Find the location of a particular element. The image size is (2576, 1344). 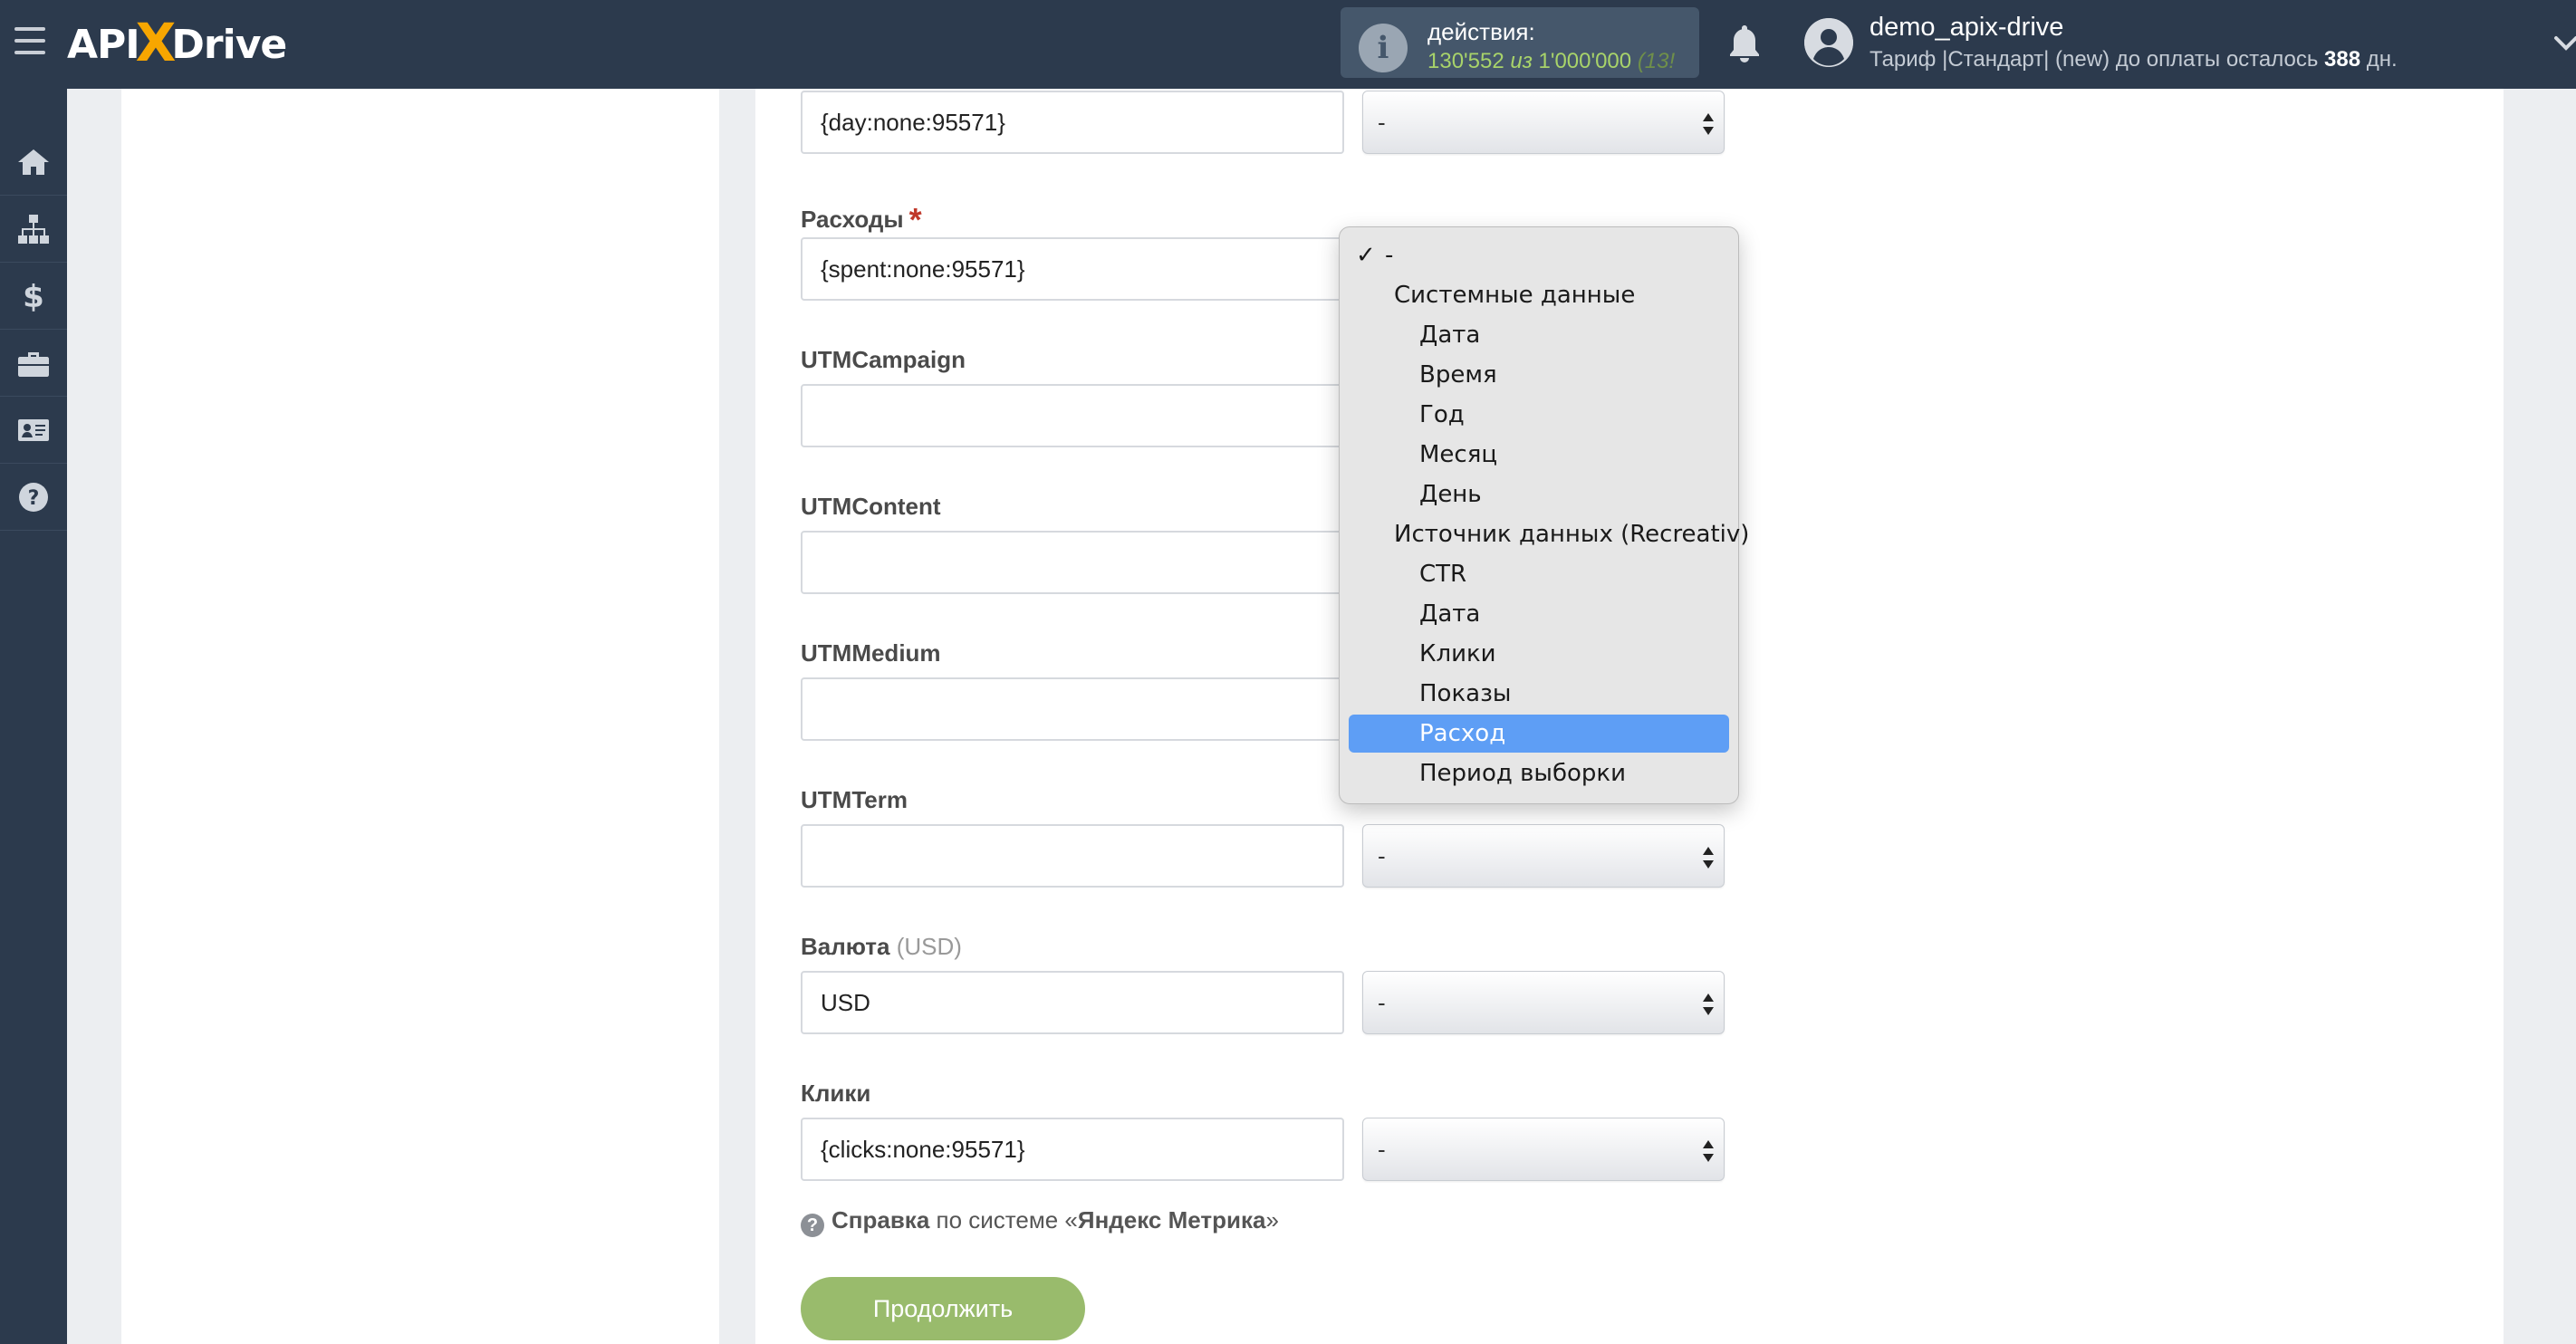

sidebar: $ ? is located at coordinates (33, 717).